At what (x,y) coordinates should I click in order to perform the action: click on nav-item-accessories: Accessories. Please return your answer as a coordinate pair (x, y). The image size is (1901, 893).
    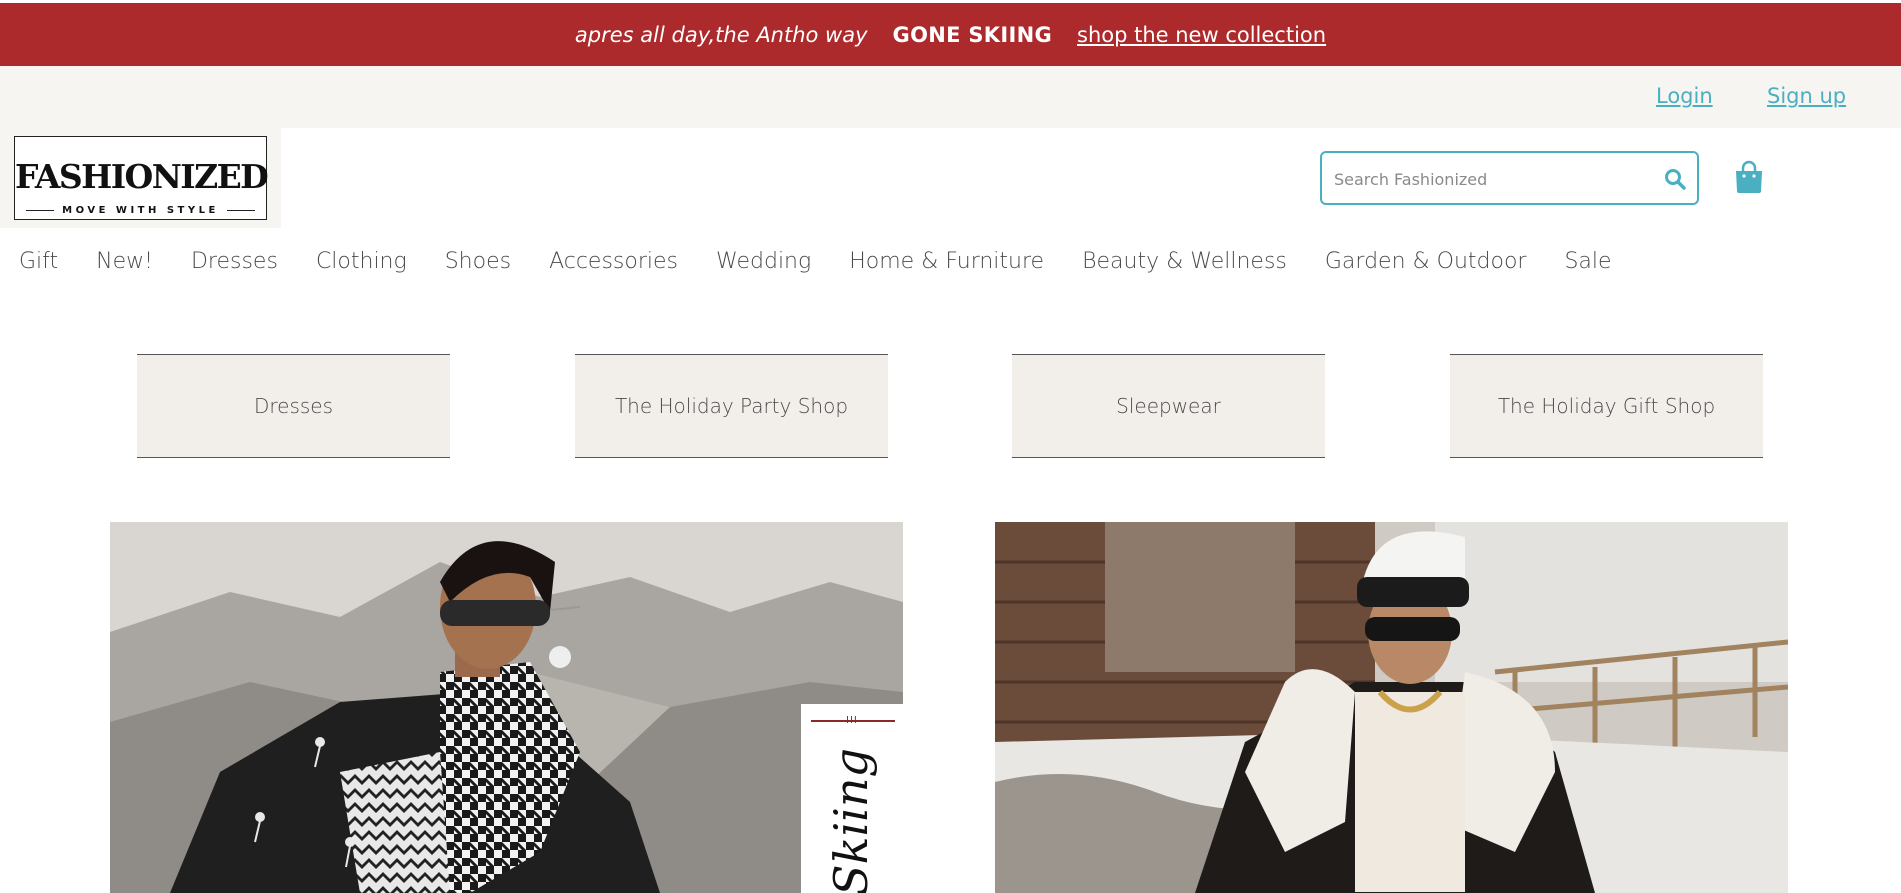
    Looking at the image, I should click on (613, 261).